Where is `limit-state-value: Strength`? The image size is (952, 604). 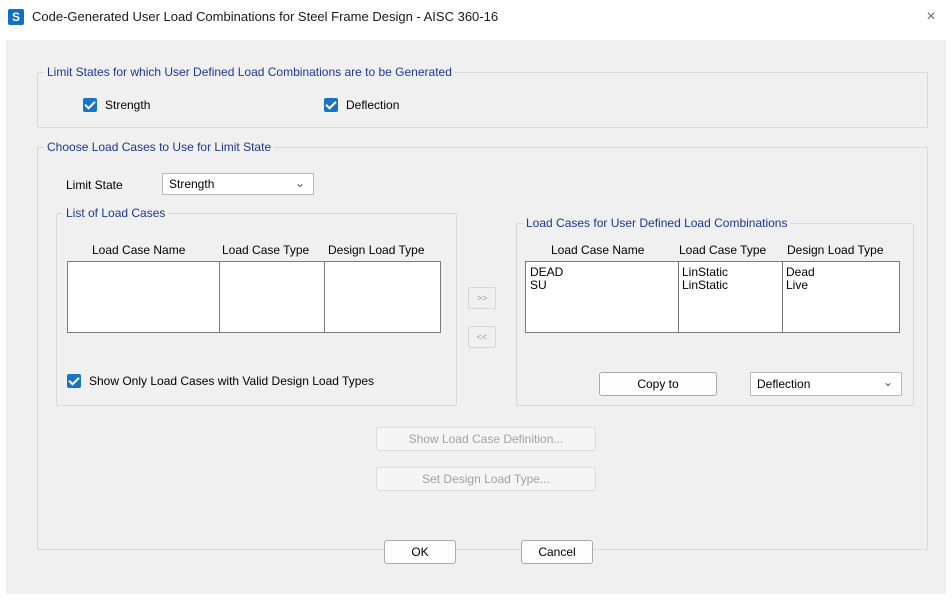
limit-state-value: Strength is located at coordinates (192, 184).